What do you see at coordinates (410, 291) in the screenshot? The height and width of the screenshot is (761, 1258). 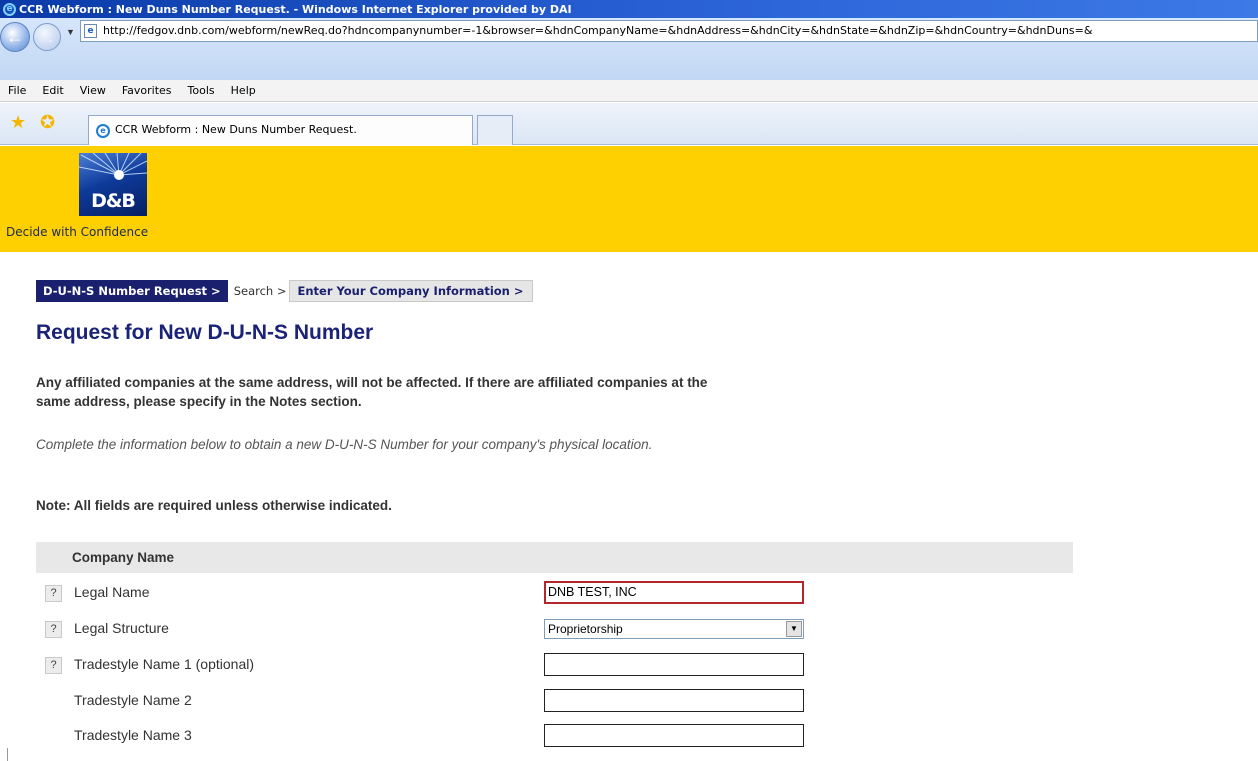 I see `breadcrumb-enter-company-info: Enter Your Company Information >` at bounding box center [410, 291].